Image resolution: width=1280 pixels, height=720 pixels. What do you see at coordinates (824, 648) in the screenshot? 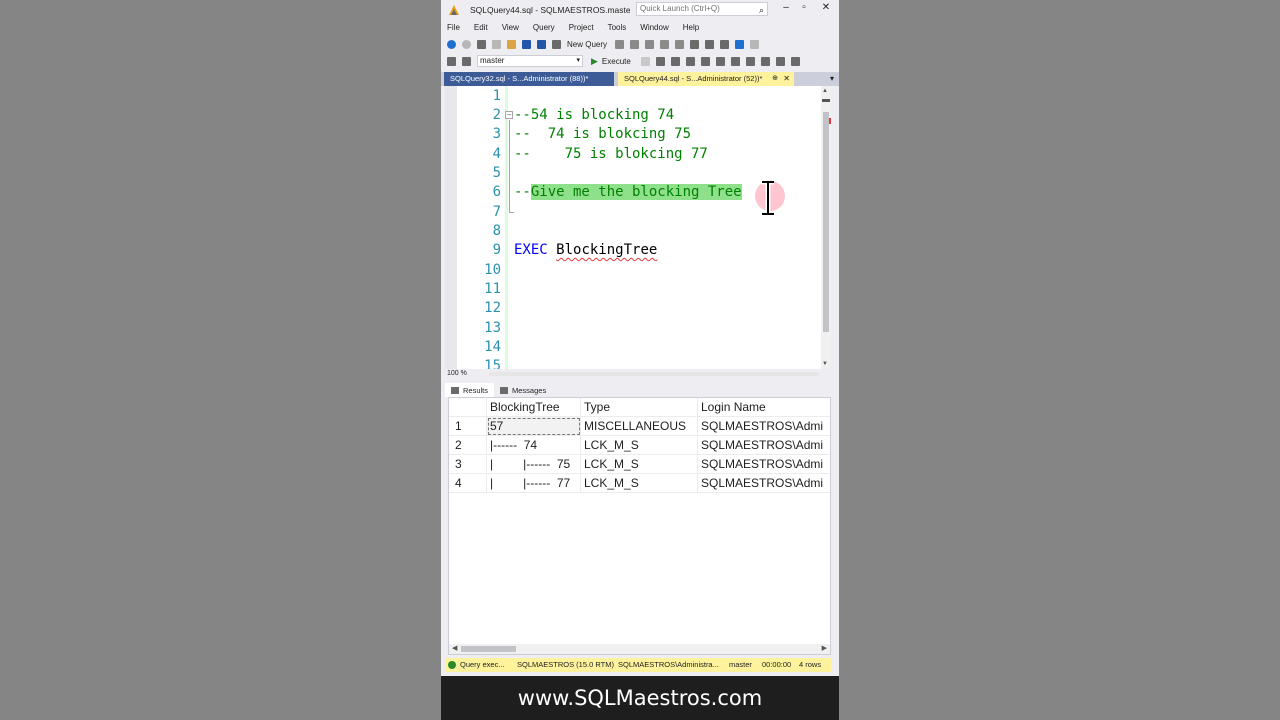
I see `scroll-right-icon: ▶` at bounding box center [824, 648].